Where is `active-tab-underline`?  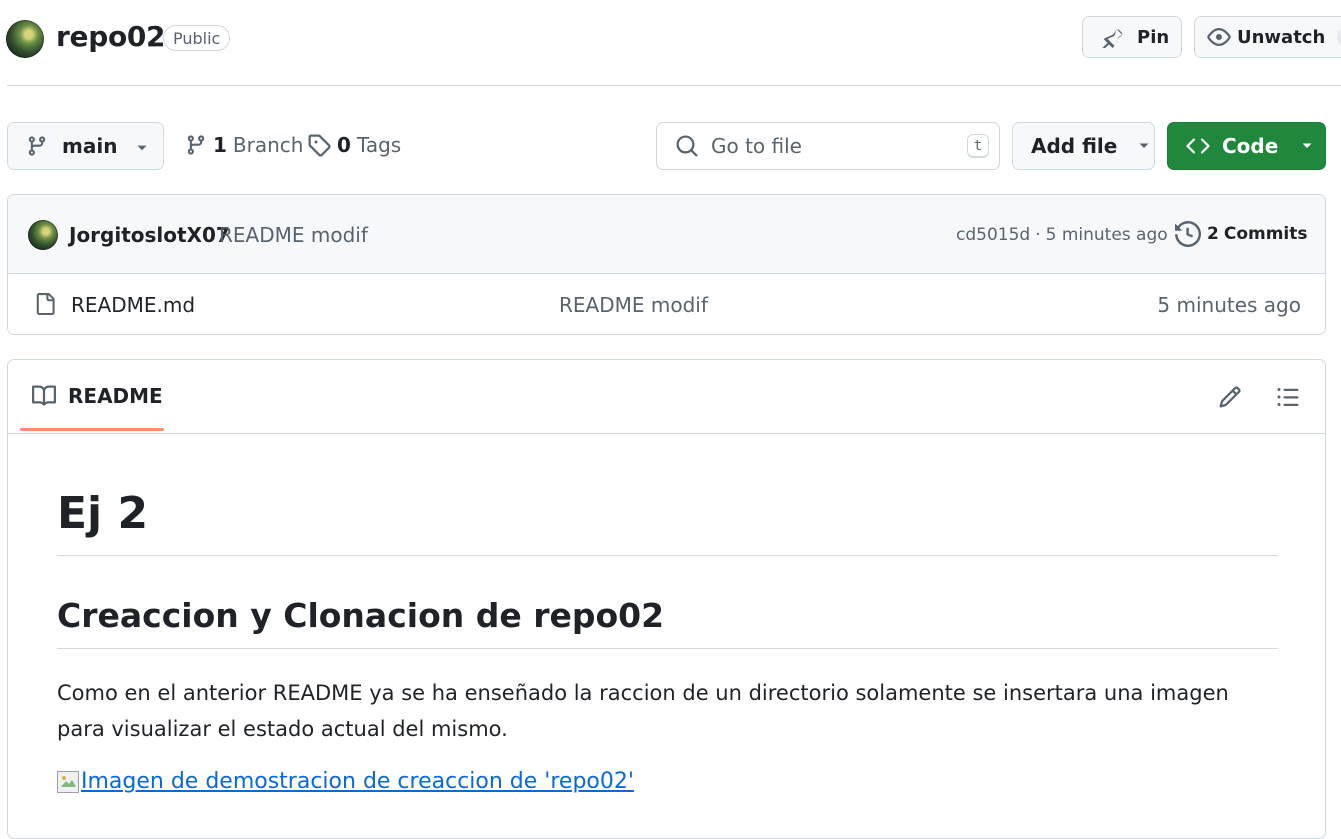
active-tab-underline is located at coordinates (92, 429).